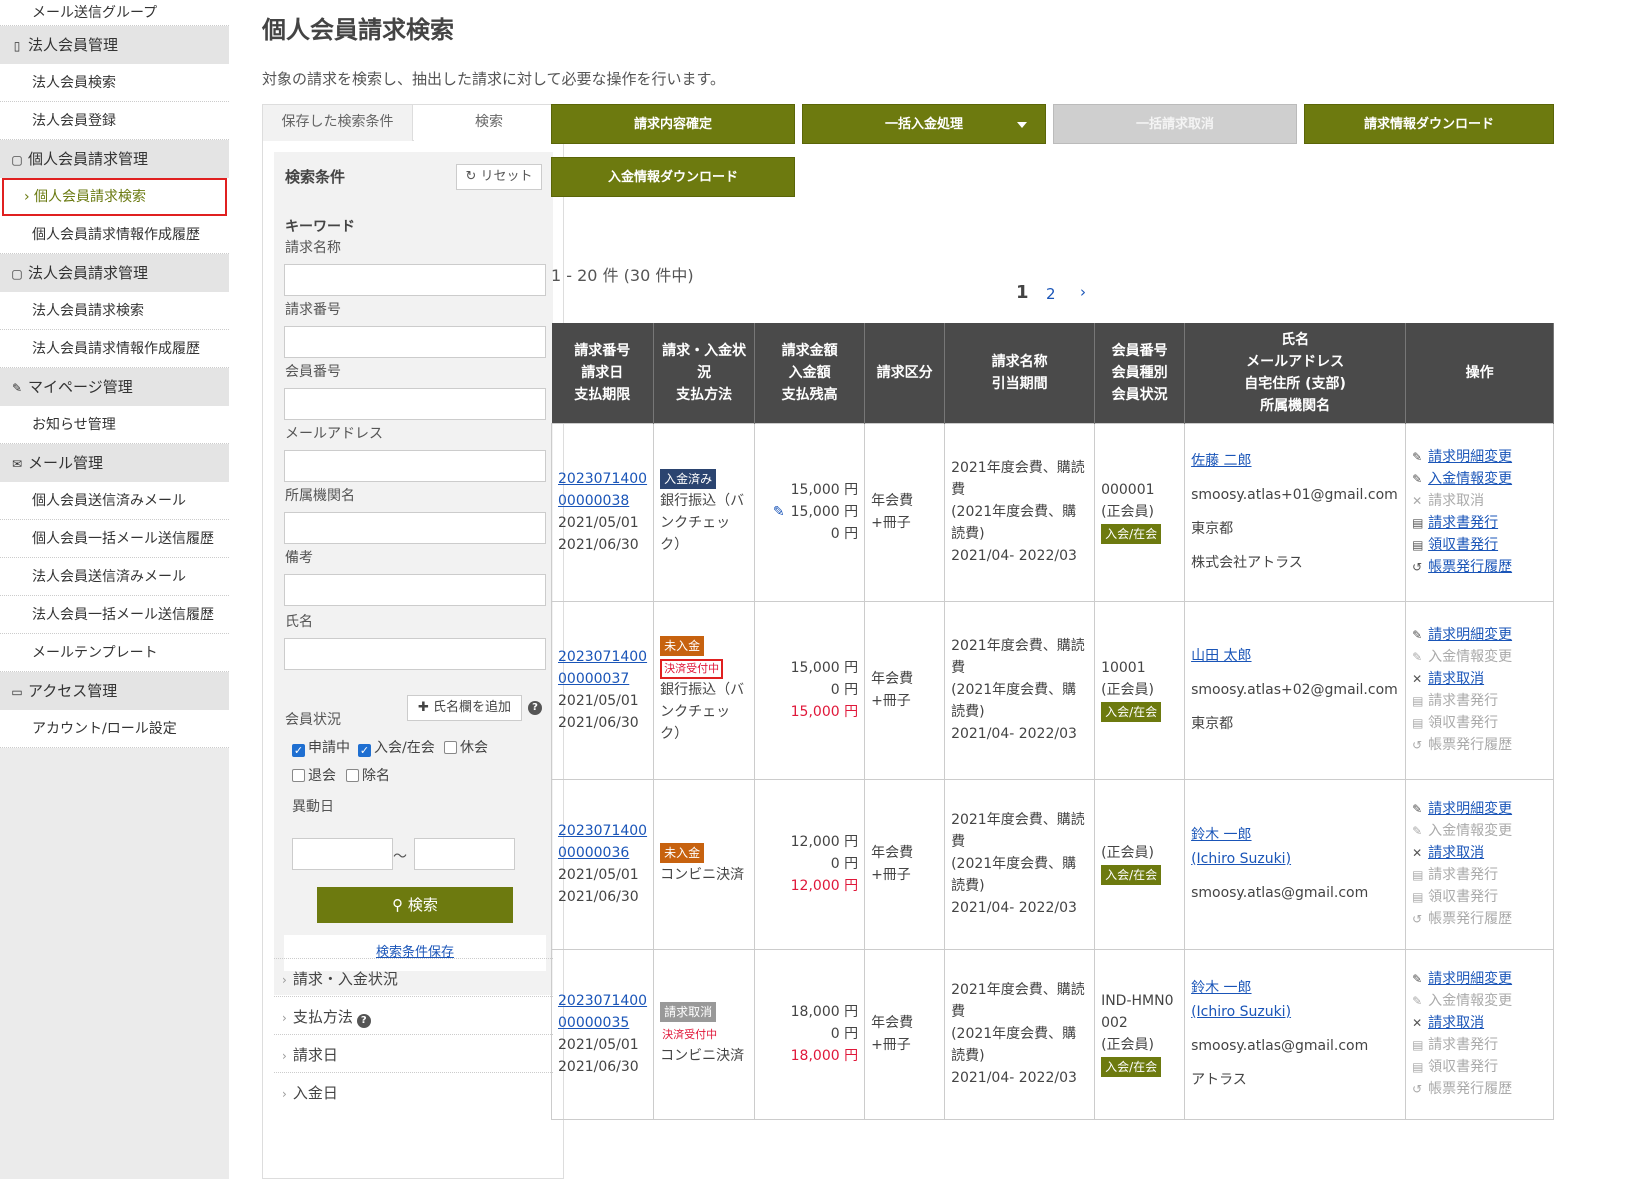 Image resolution: width=1652 pixels, height=1179 pixels. What do you see at coordinates (114, 159) in the screenshot?
I see `sidebar-section-4: ▢ 個人会員請求管理` at bounding box center [114, 159].